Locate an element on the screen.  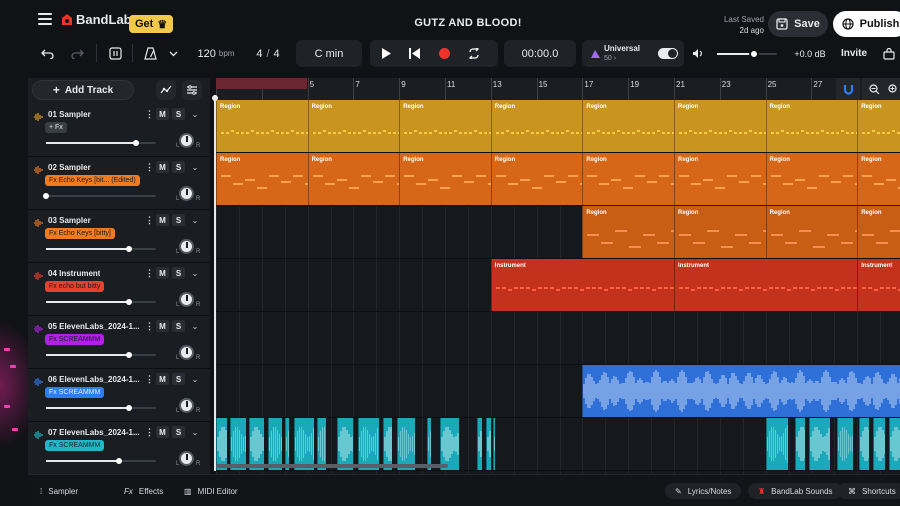
metronome-icon is located at coordinates (150, 53).